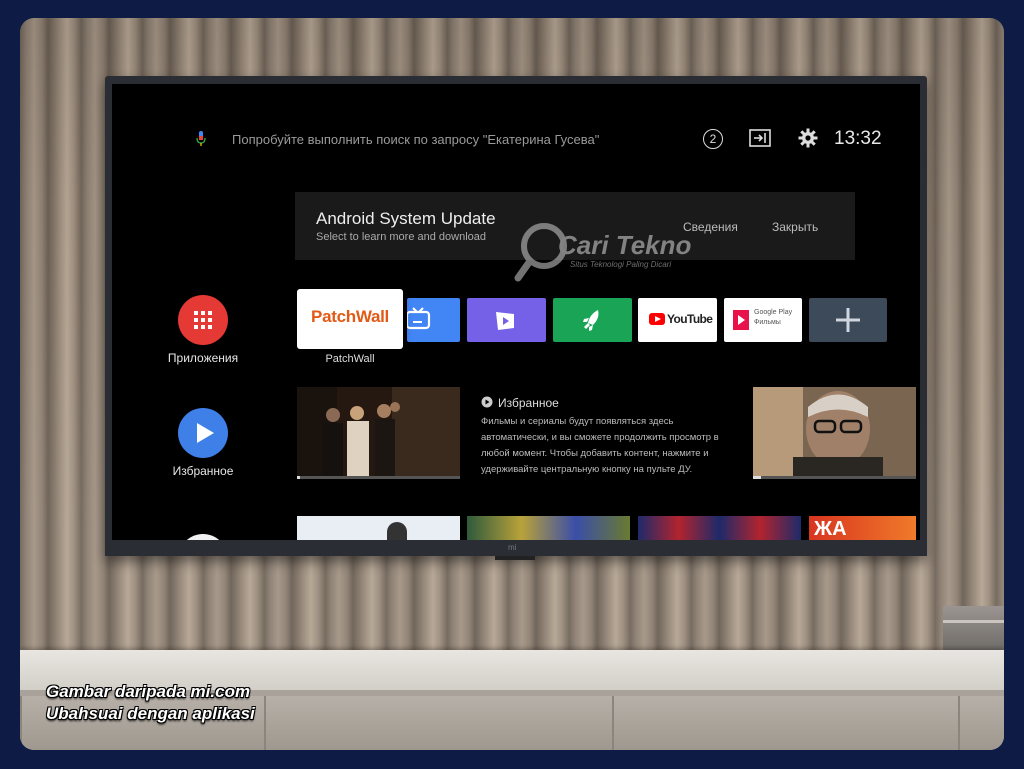 This screenshot has width=1024, height=769. I want to click on rocket-app-tile, so click(592, 320).